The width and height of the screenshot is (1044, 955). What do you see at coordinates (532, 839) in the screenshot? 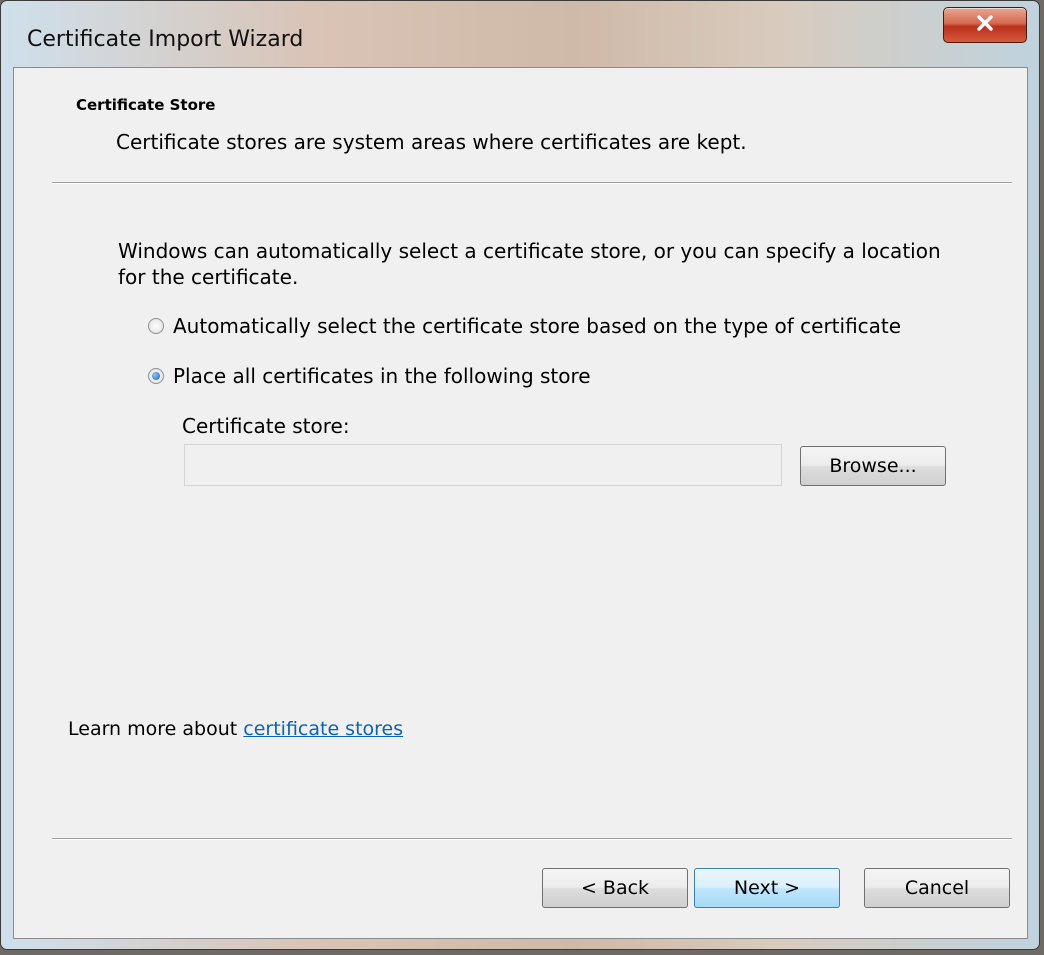
I see `footer-divider` at bounding box center [532, 839].